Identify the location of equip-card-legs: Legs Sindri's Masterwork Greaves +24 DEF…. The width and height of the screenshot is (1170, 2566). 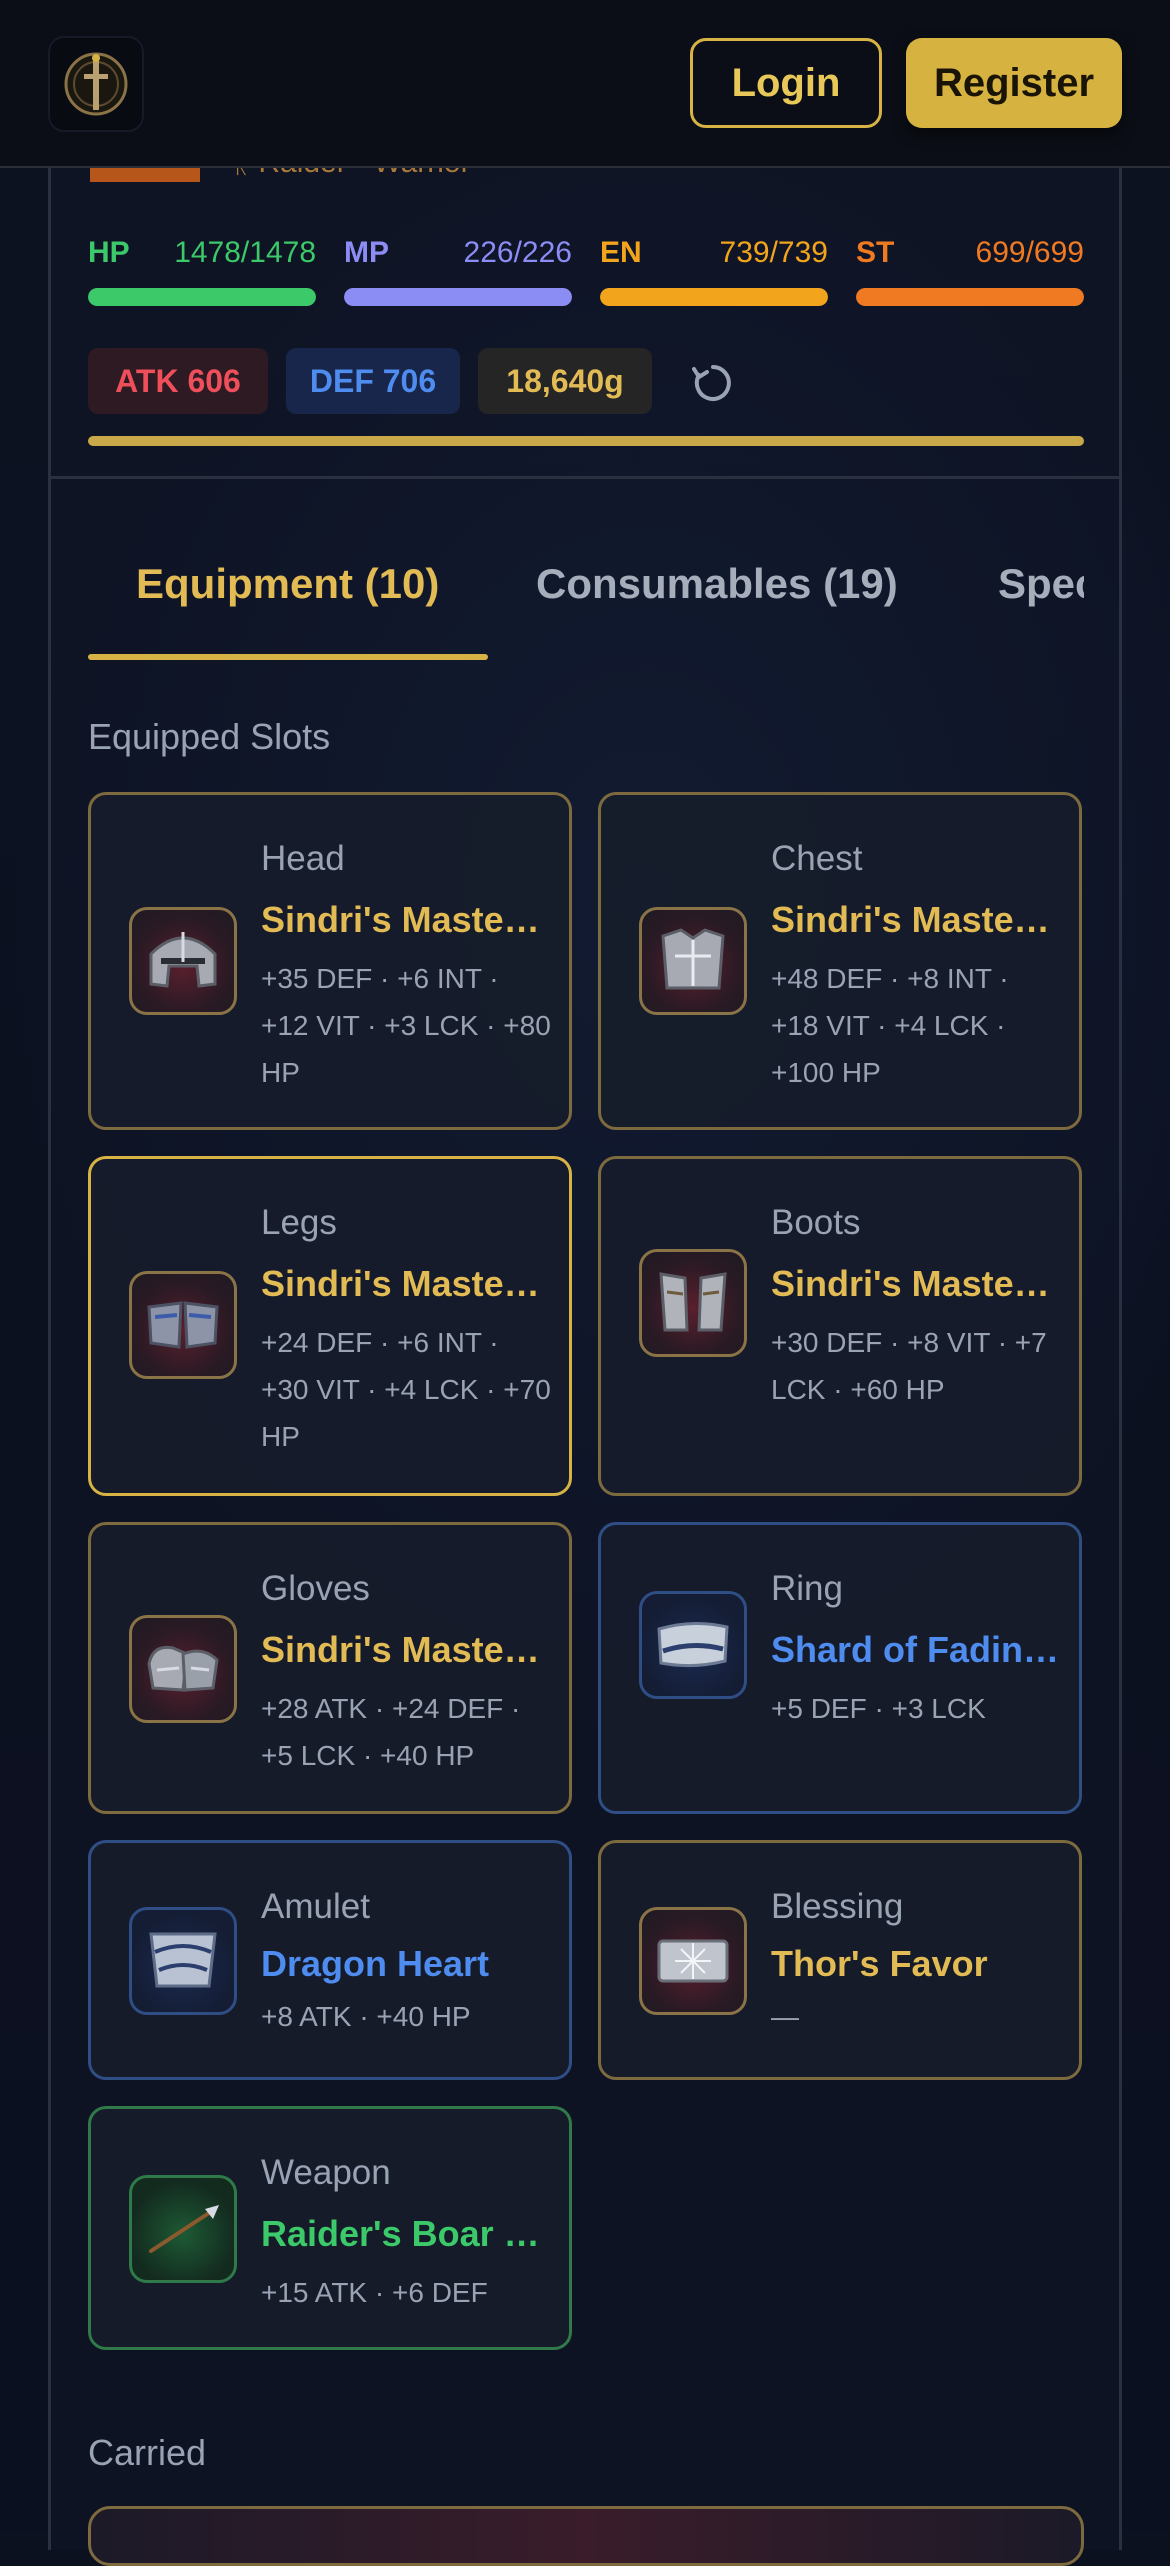
(330, 1326).